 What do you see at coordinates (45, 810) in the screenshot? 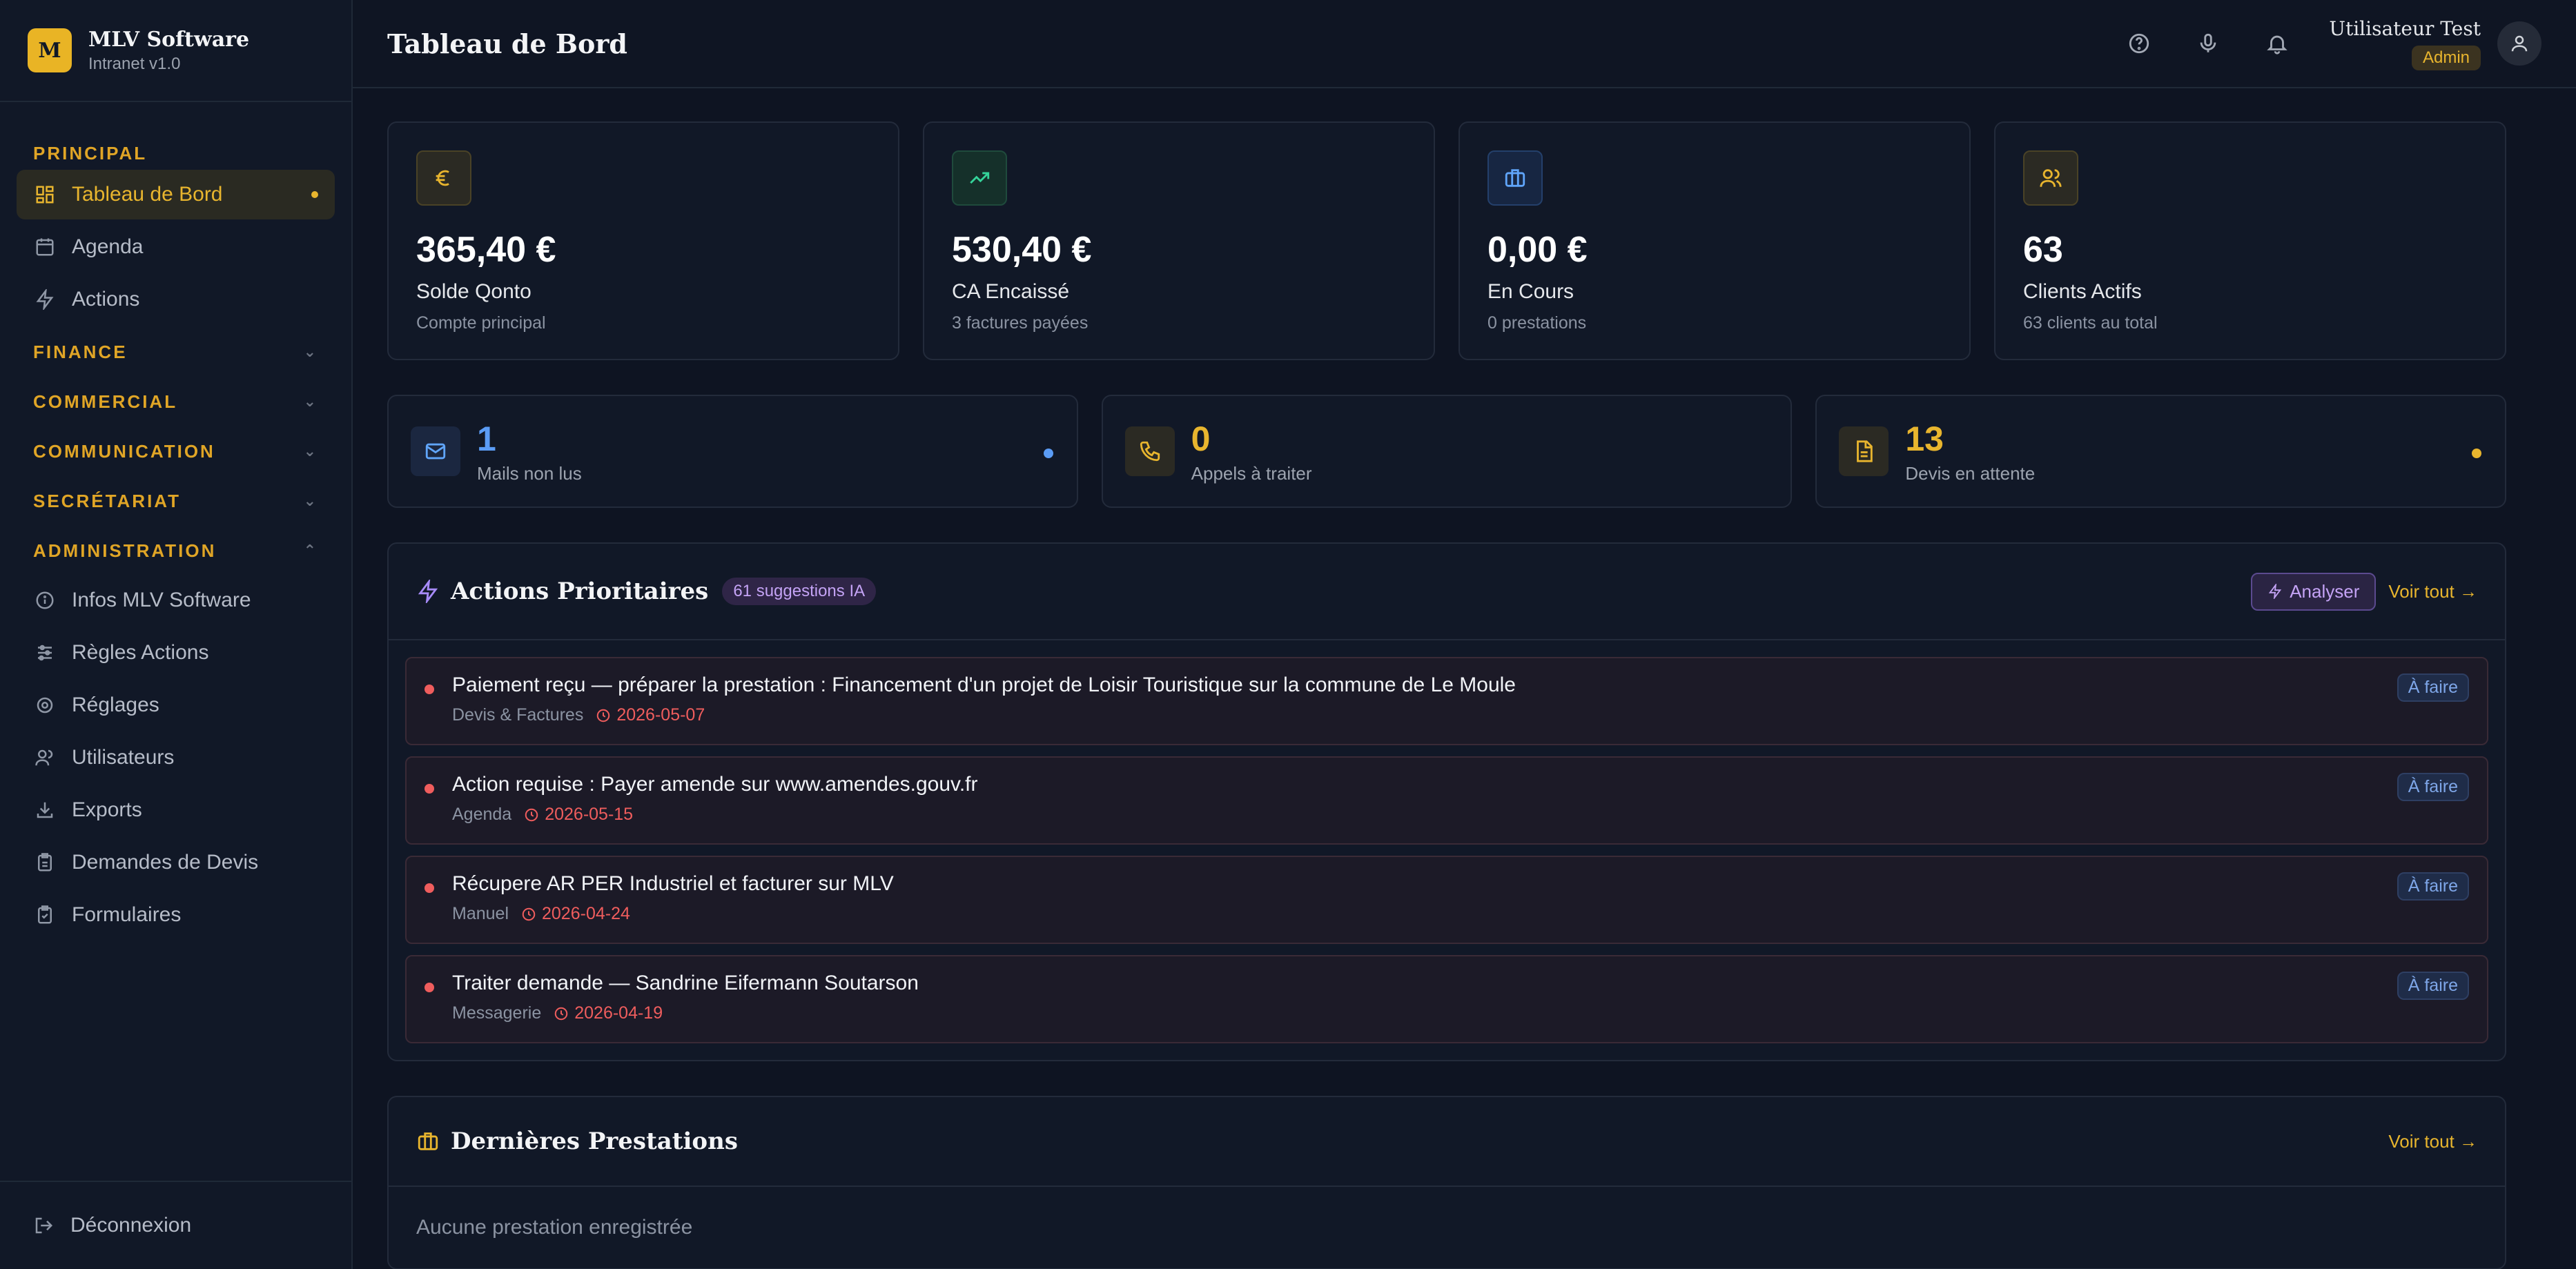
I see `download-icon` at bounding box center [45, 810].